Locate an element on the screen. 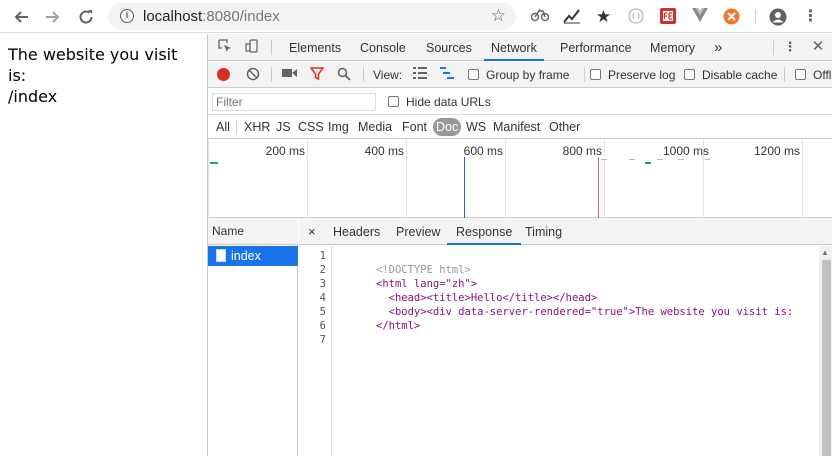 This screenshot has height=456, width=832. type-manifest: Manifest is located at coordinates (516, 127).